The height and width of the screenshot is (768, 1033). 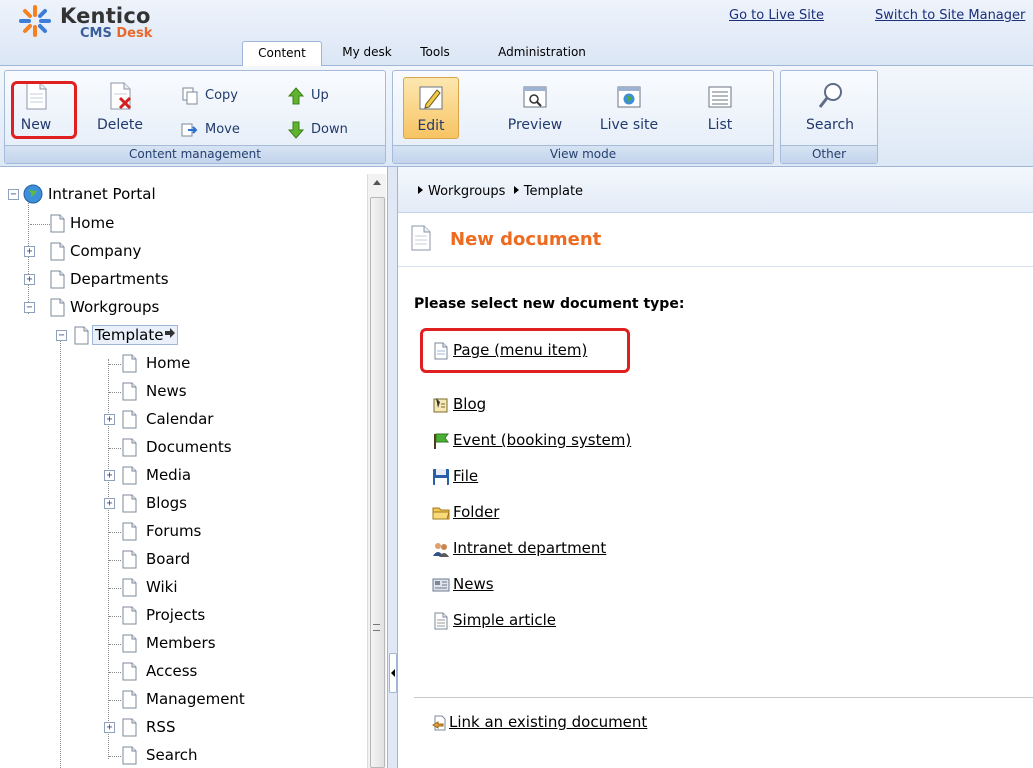 I want to click on search-button: Search, so click(x=830, y=107).